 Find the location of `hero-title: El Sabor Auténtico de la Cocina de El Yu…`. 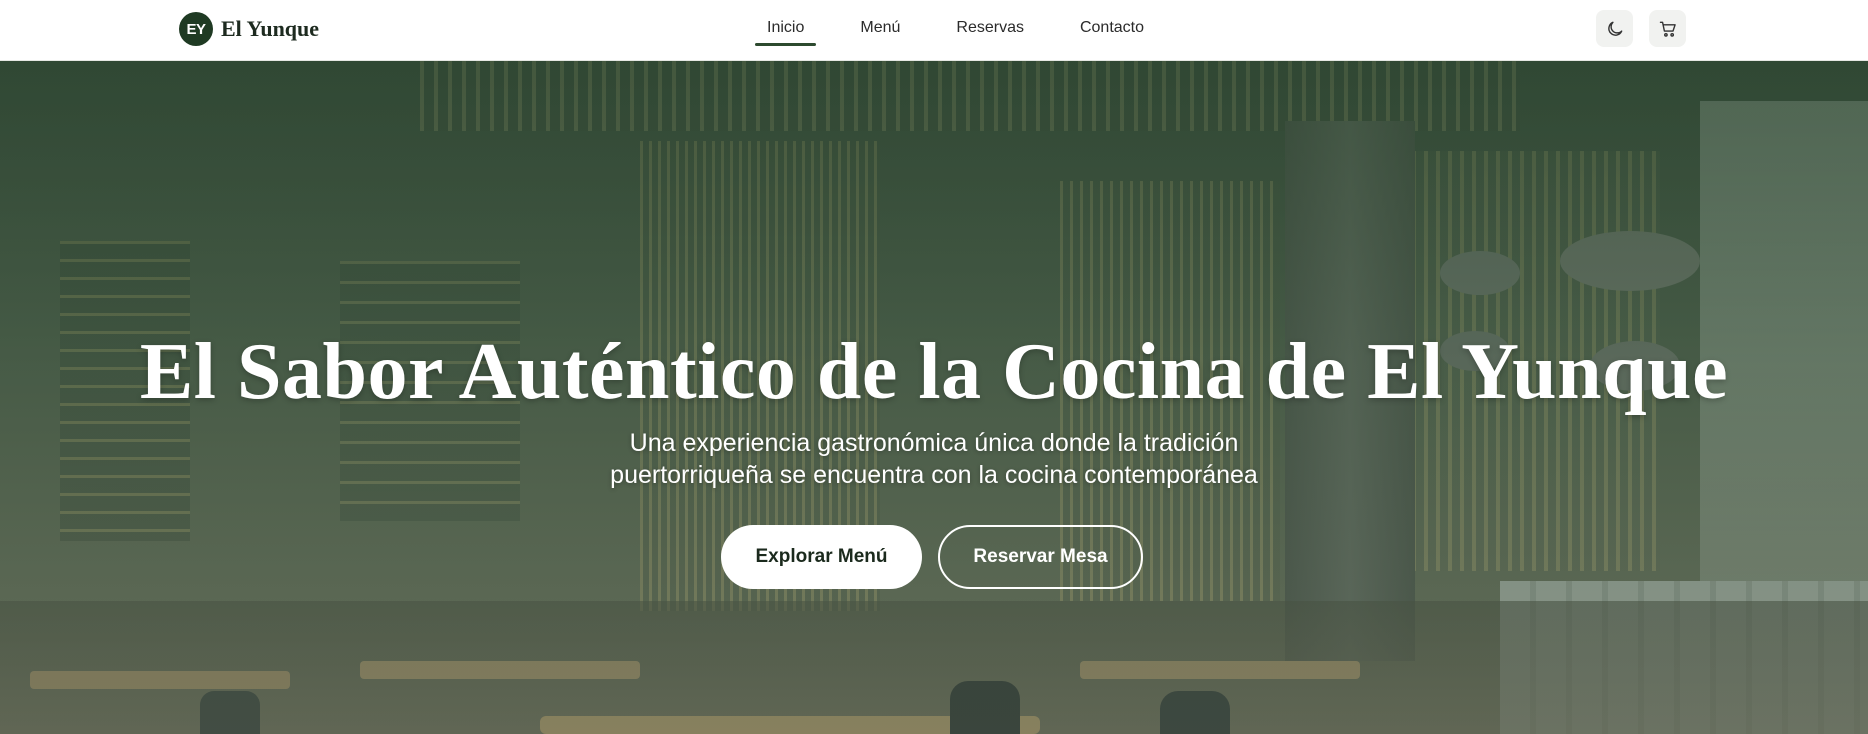

hero-title: El Sabor Auténtico de la Cocina de El Yu… is located at coordinates (934, 372).